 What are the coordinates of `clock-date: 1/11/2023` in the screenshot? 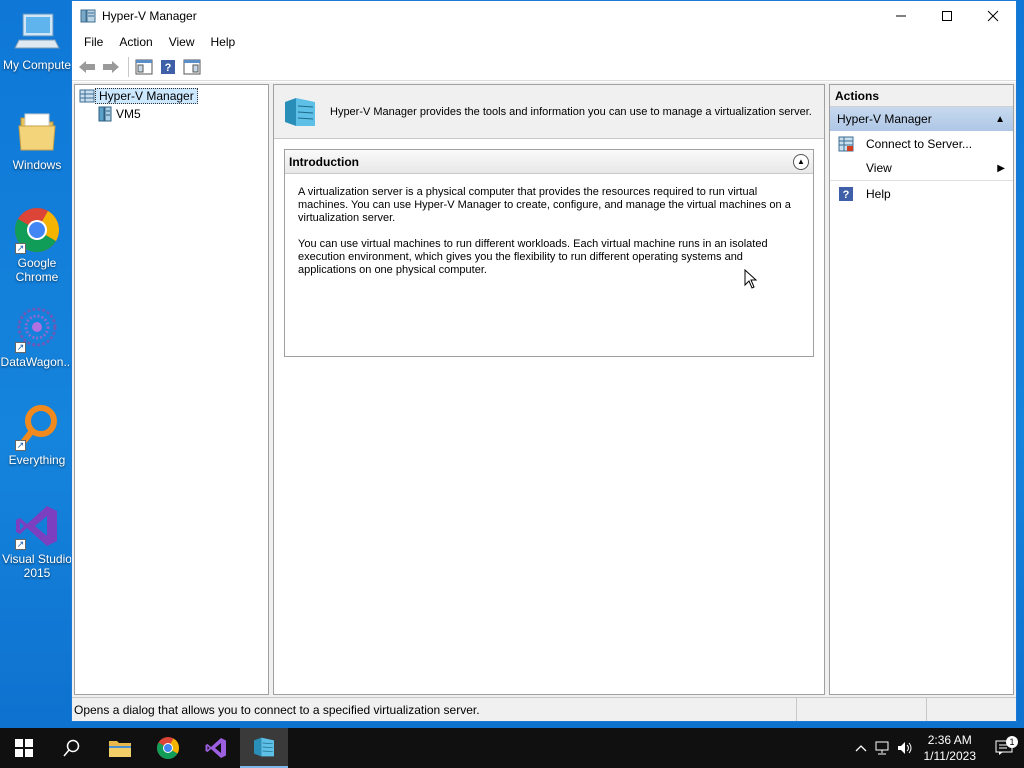 It's located at (950, 756).